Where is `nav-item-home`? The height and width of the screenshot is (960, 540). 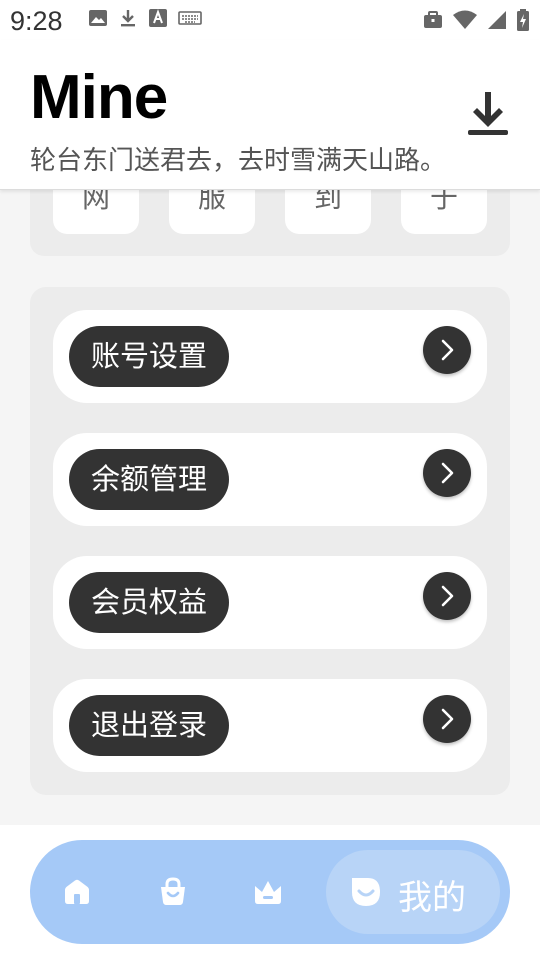 nav-item-home is located at coordinates (77, 892).